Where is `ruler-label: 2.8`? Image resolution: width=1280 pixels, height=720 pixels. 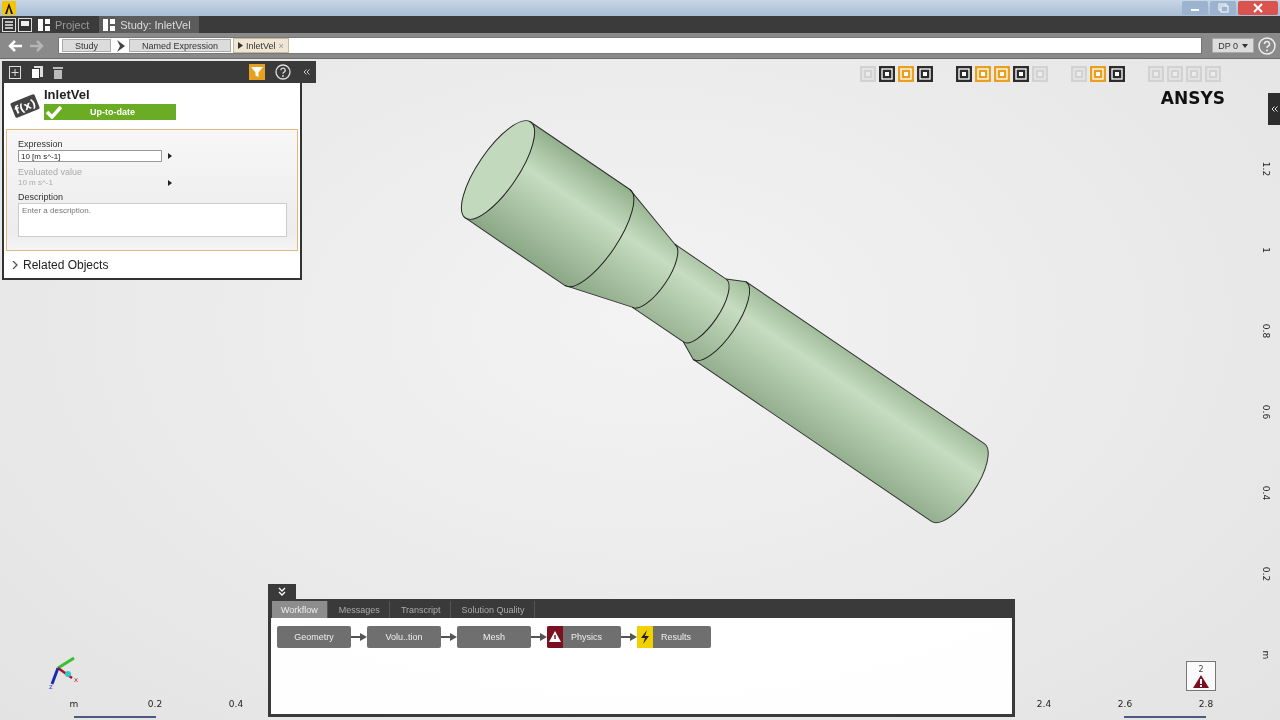 ruler-label: 2.8 is located at coordinates (1206, 704).